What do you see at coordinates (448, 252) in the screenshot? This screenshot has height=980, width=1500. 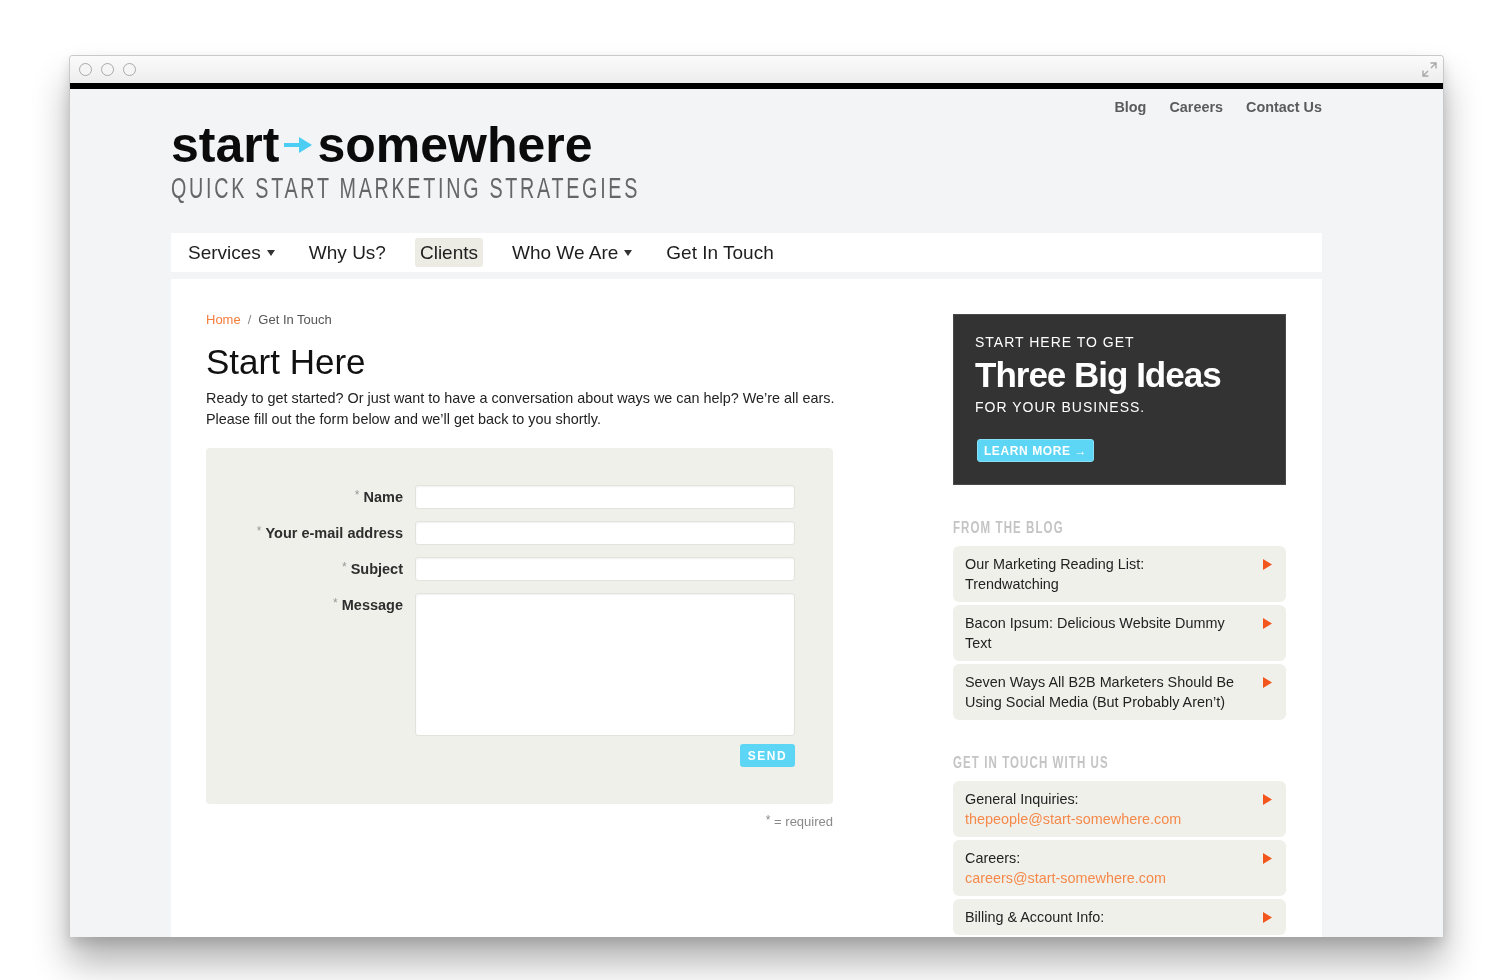 I see `nav-item: Clients` at bounding box center [448, 252].